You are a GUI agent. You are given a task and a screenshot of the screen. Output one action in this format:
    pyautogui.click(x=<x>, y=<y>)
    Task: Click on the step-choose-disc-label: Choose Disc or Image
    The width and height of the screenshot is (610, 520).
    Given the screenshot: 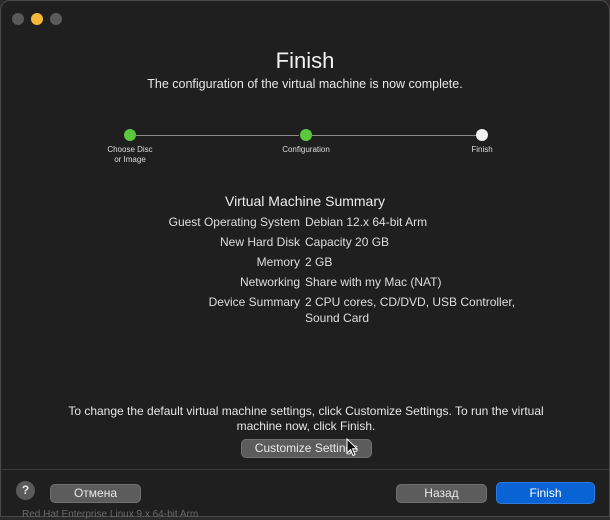 What is the action you would take?
    pyautogui.click(x=130, y=154)
    